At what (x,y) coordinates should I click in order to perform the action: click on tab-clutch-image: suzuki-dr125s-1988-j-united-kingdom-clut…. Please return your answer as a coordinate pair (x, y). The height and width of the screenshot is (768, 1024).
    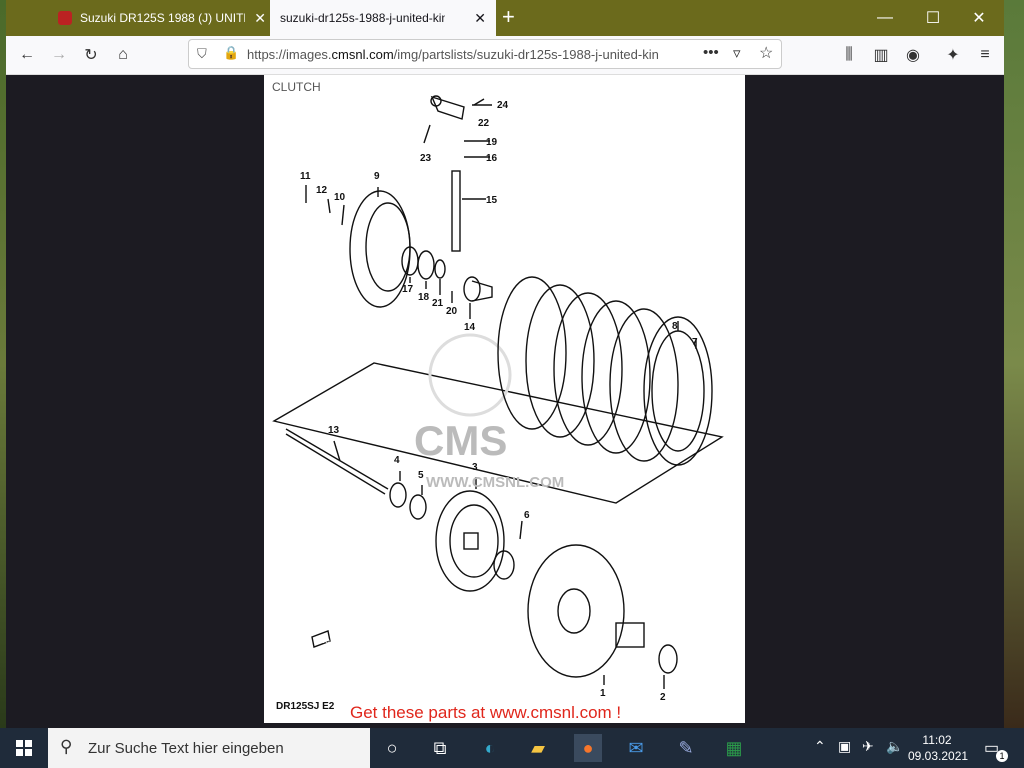
    Looking at the image, I should click on (383, 18).